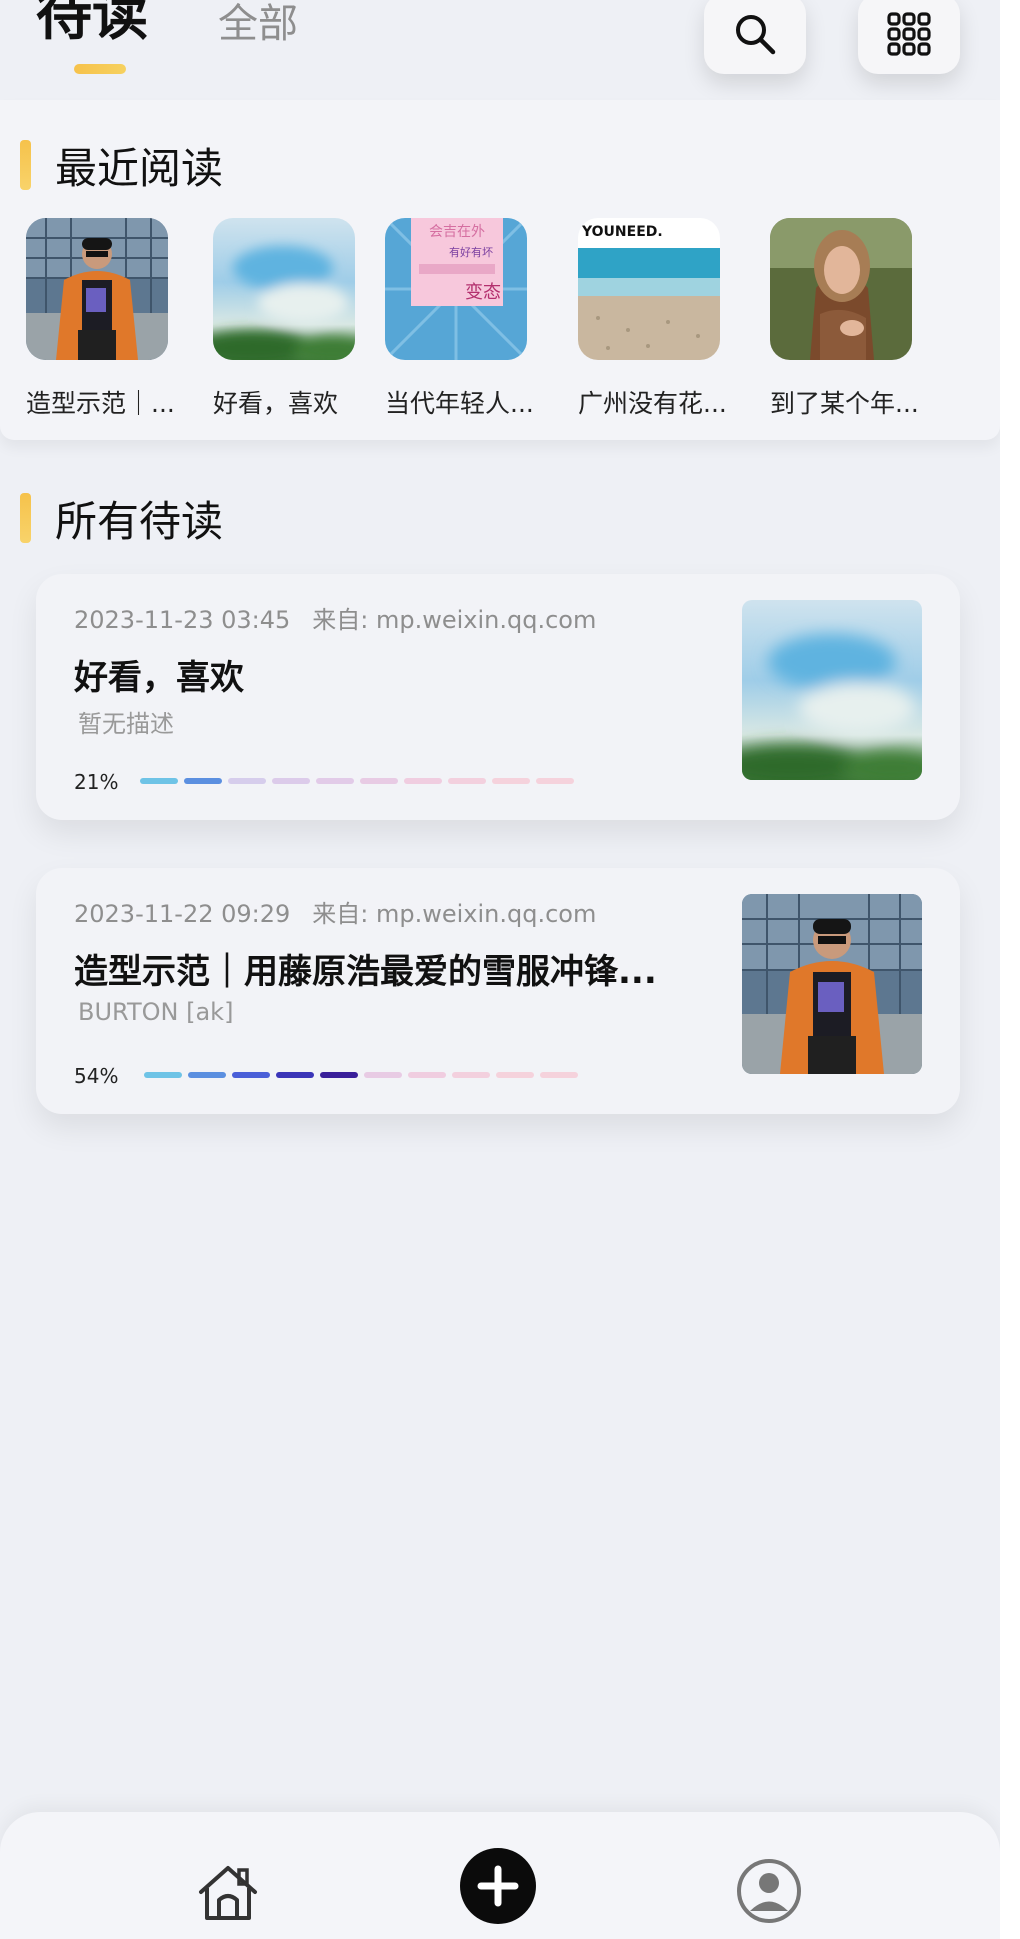  I want to click on add-icon, so click(498, 1886).